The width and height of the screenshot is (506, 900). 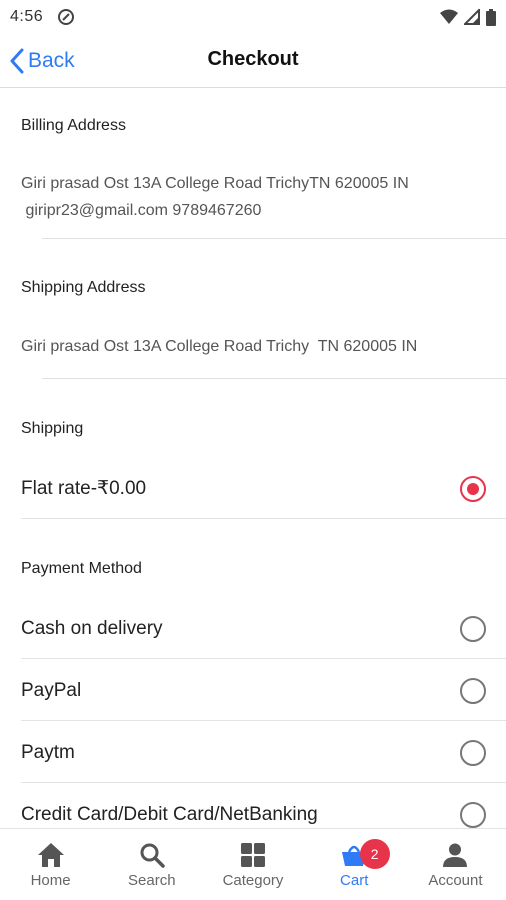 I want to click on payment-option-paytm: Paytm, so click(x=263, y=753).